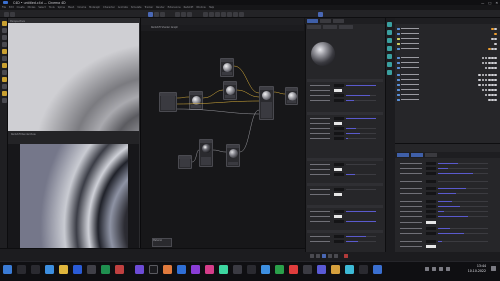  What do you see at coordinates (343, 236) in the screenshot?
I see `attr-row-bump` at bounding box center [343, 236].